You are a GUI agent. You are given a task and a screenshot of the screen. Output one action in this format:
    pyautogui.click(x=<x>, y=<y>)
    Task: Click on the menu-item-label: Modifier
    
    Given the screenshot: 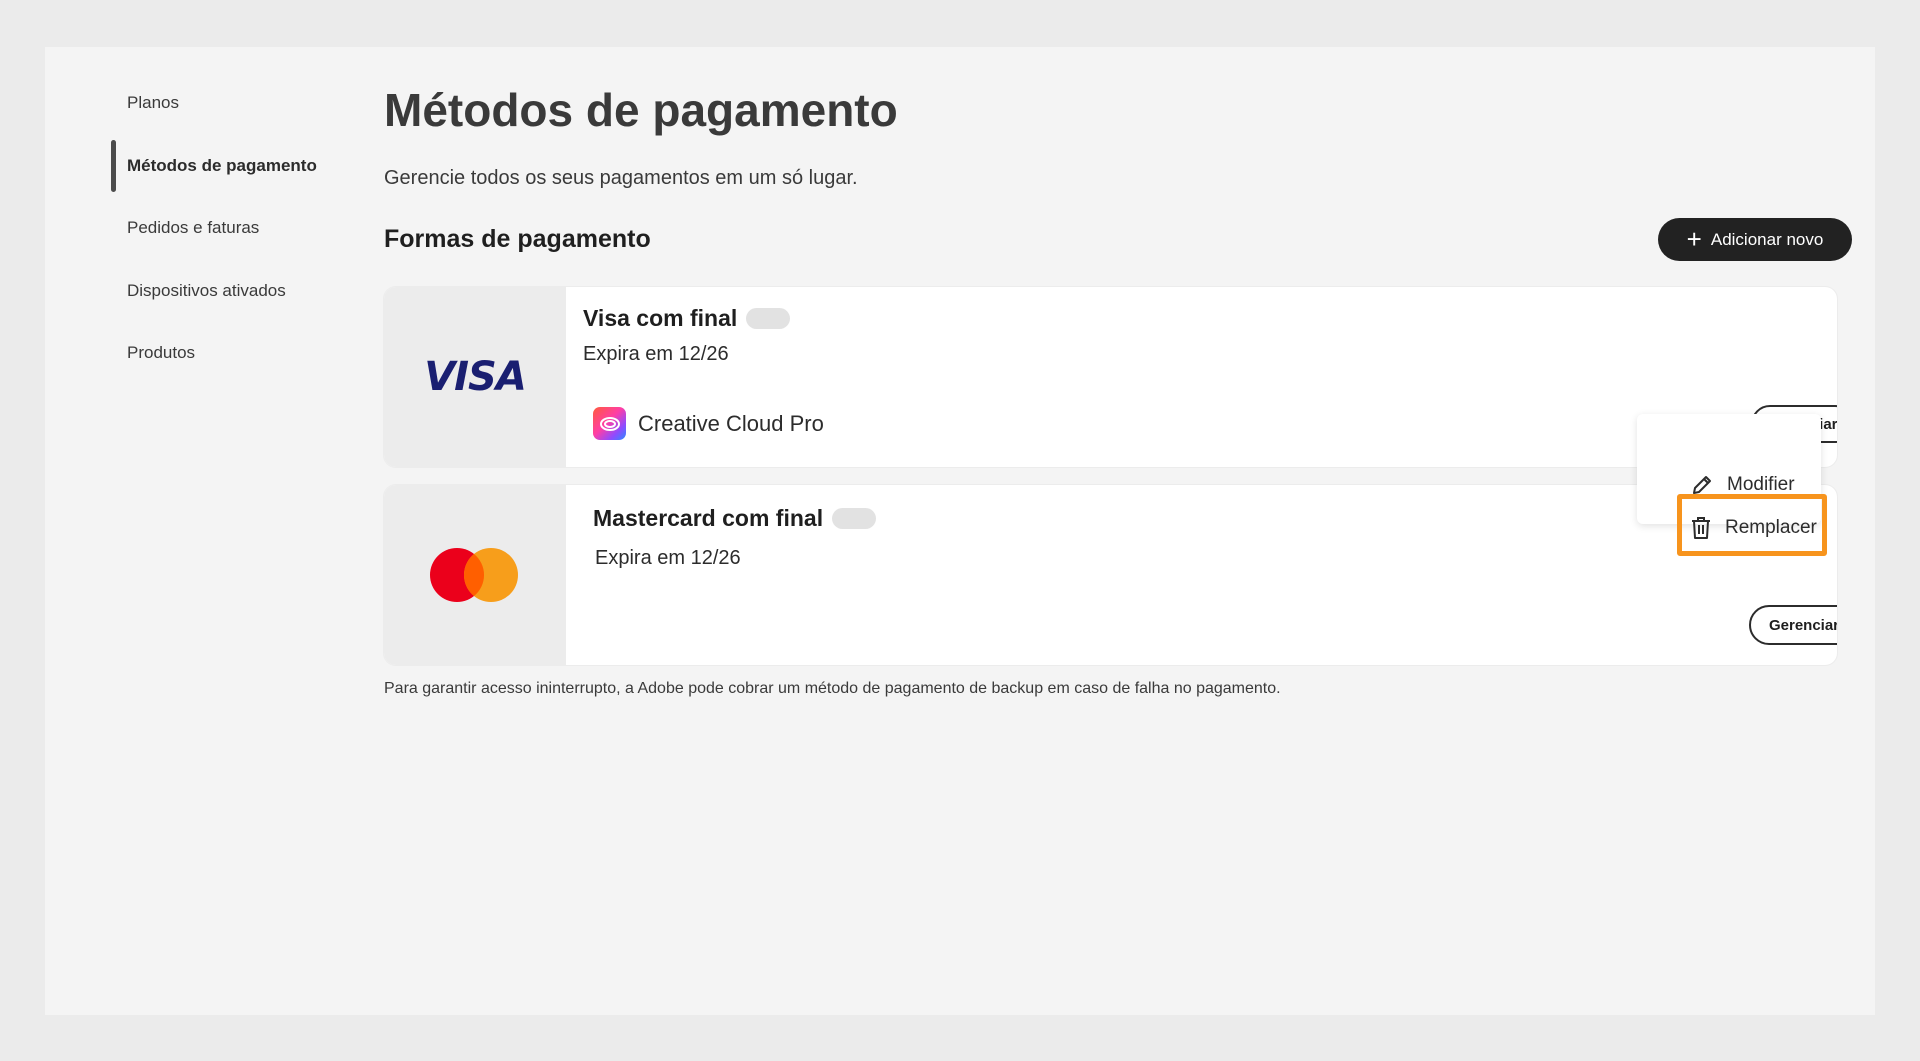 What is the action you would take?
    pyautogui.click(x=1761, y=484)
    